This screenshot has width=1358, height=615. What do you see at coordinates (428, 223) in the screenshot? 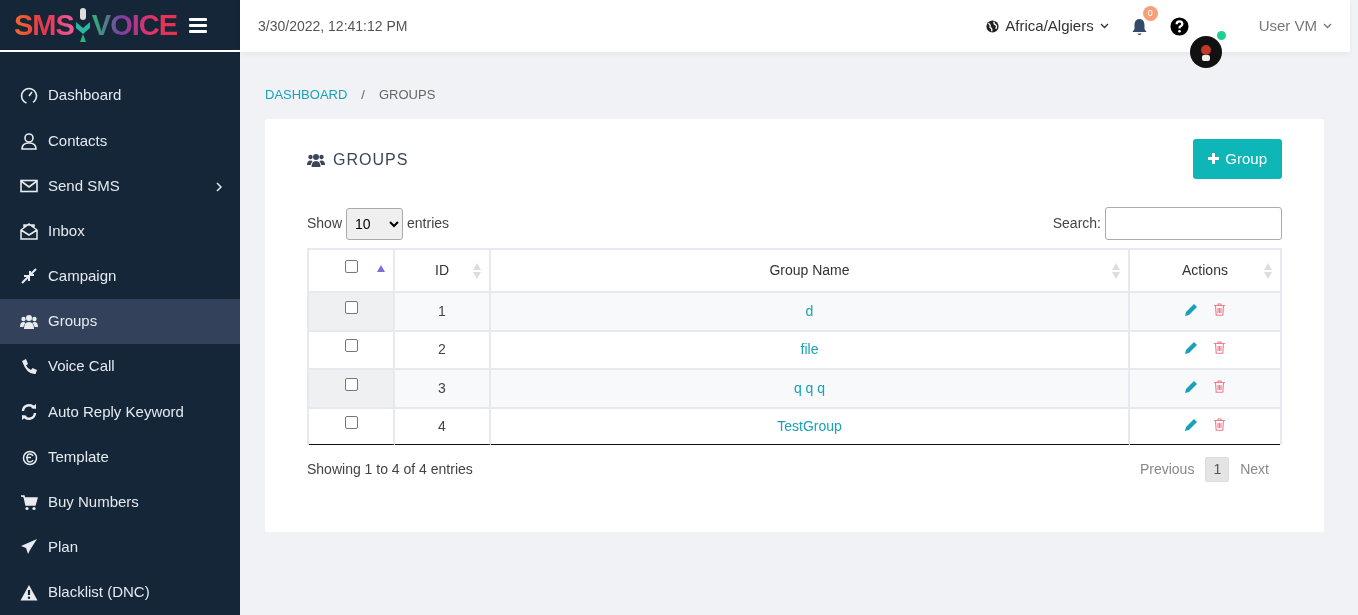
I see `length-label: entries` at bounding box center [428, 223].